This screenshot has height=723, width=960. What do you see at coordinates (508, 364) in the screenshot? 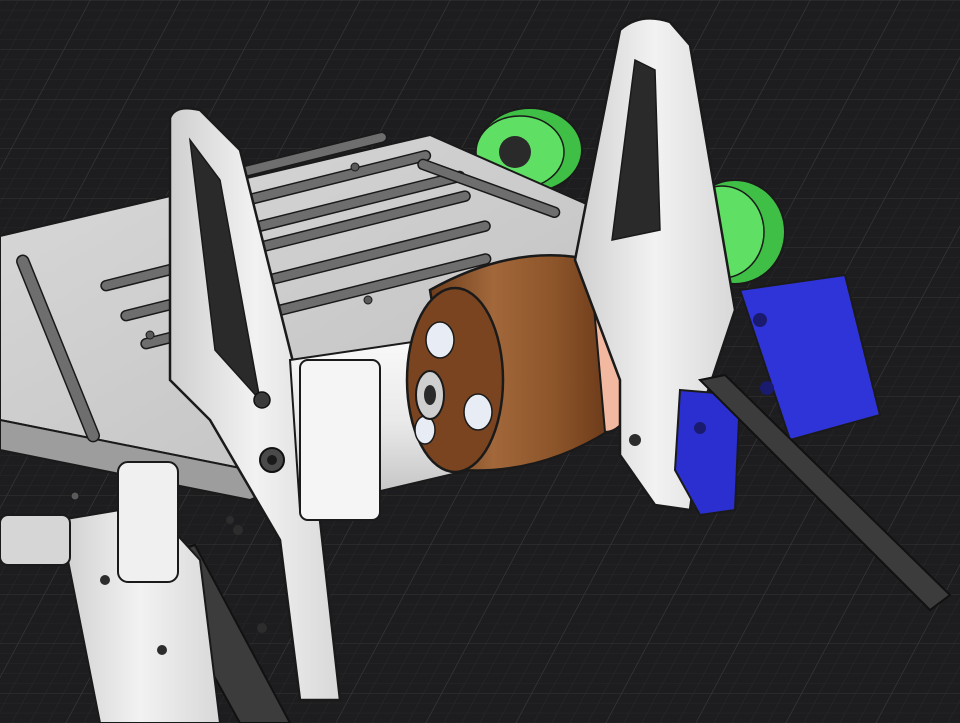
I see `motor-bell` at bounding box center [508, 364].